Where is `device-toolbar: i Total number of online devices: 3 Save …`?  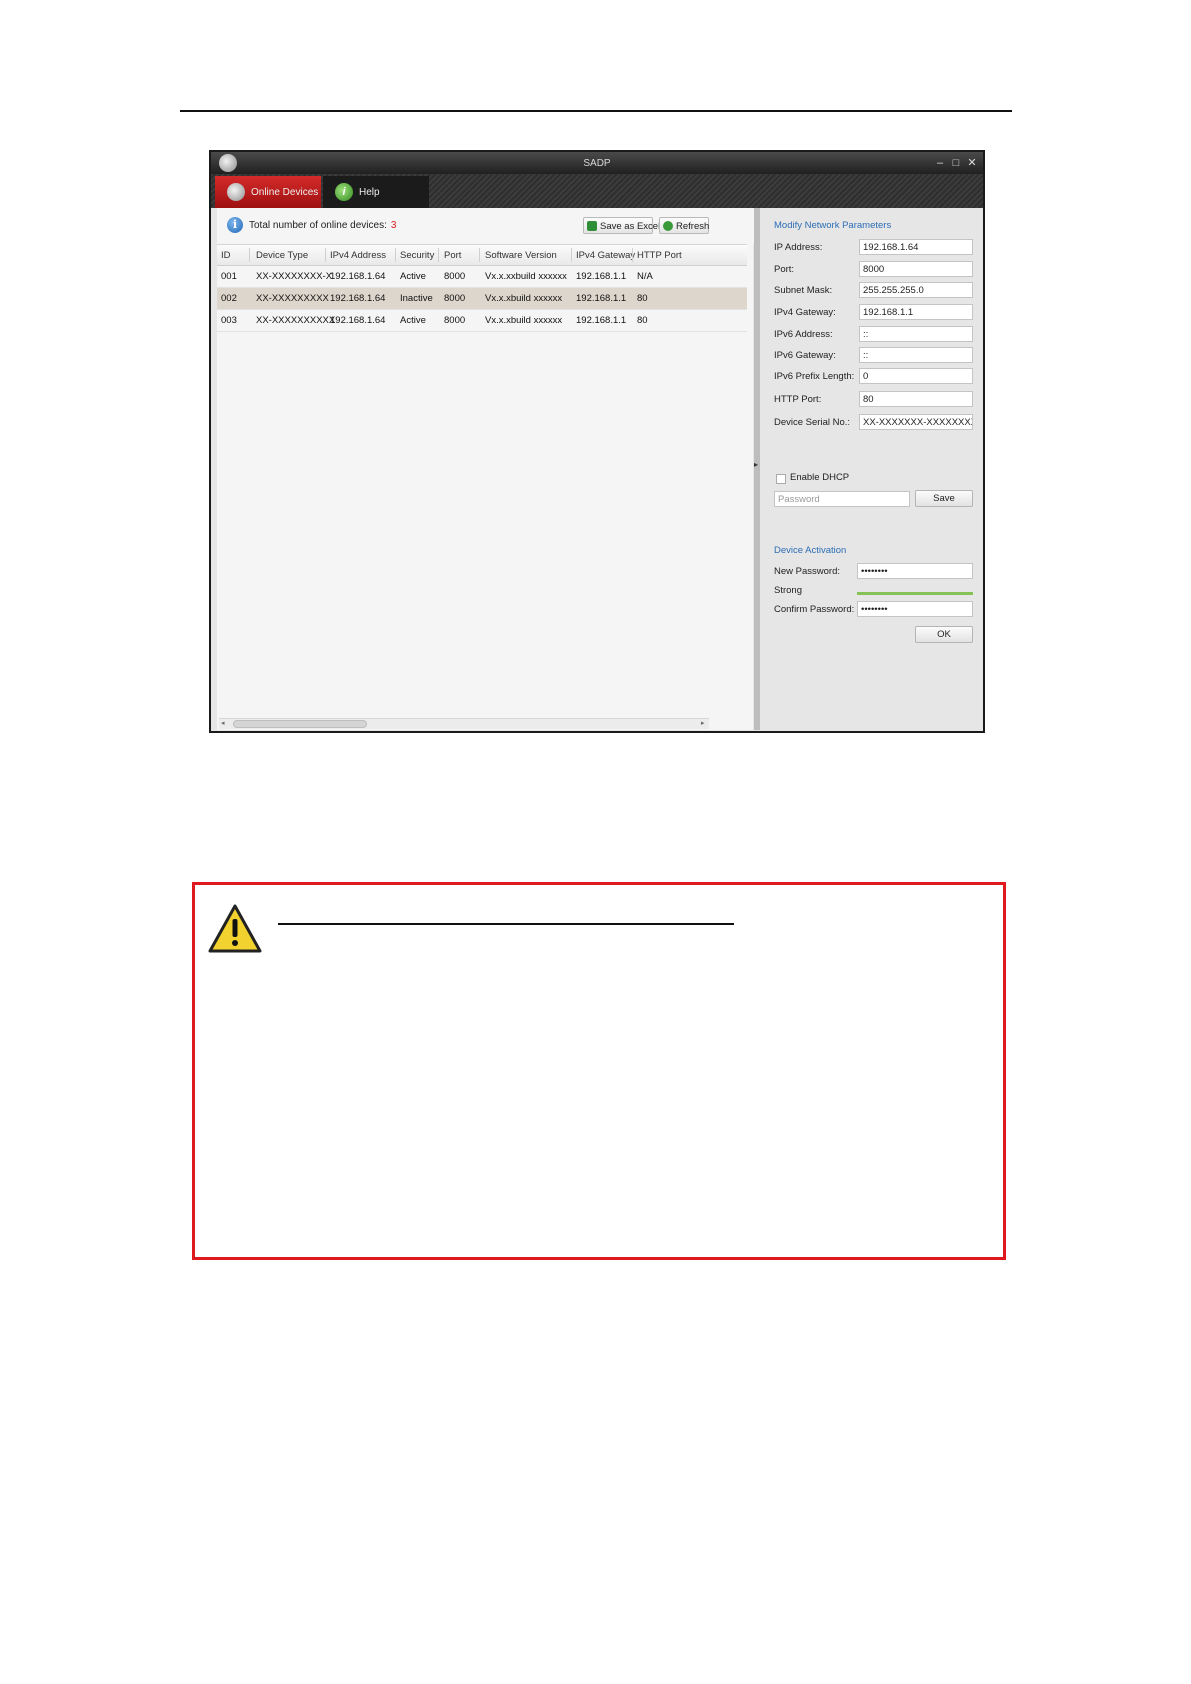 device-toolbar: i Total number of online devices: 3 Save … is located at coordinates (485, 225).